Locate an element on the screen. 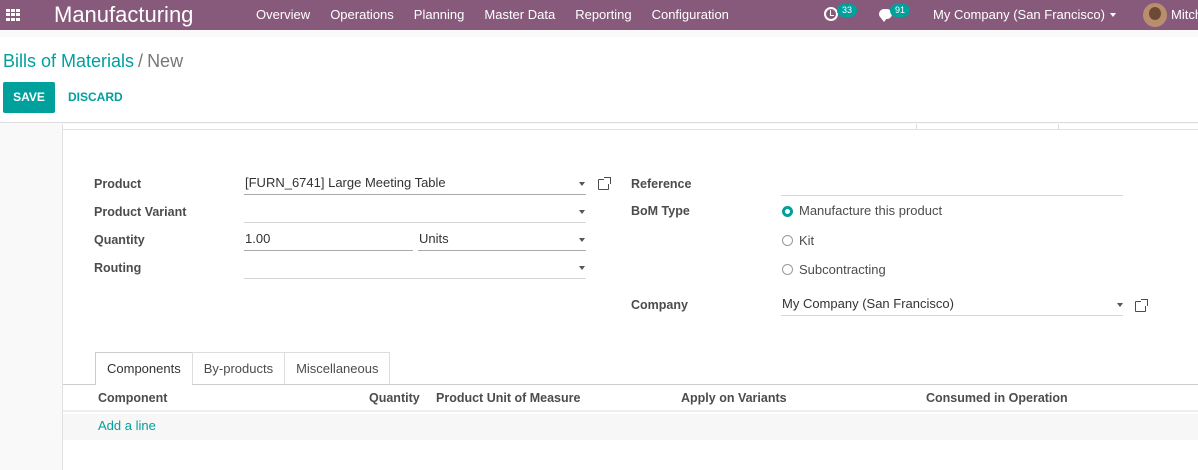  tab-miscellaneous: Miscellaneous is located at coordinates (337, 368).